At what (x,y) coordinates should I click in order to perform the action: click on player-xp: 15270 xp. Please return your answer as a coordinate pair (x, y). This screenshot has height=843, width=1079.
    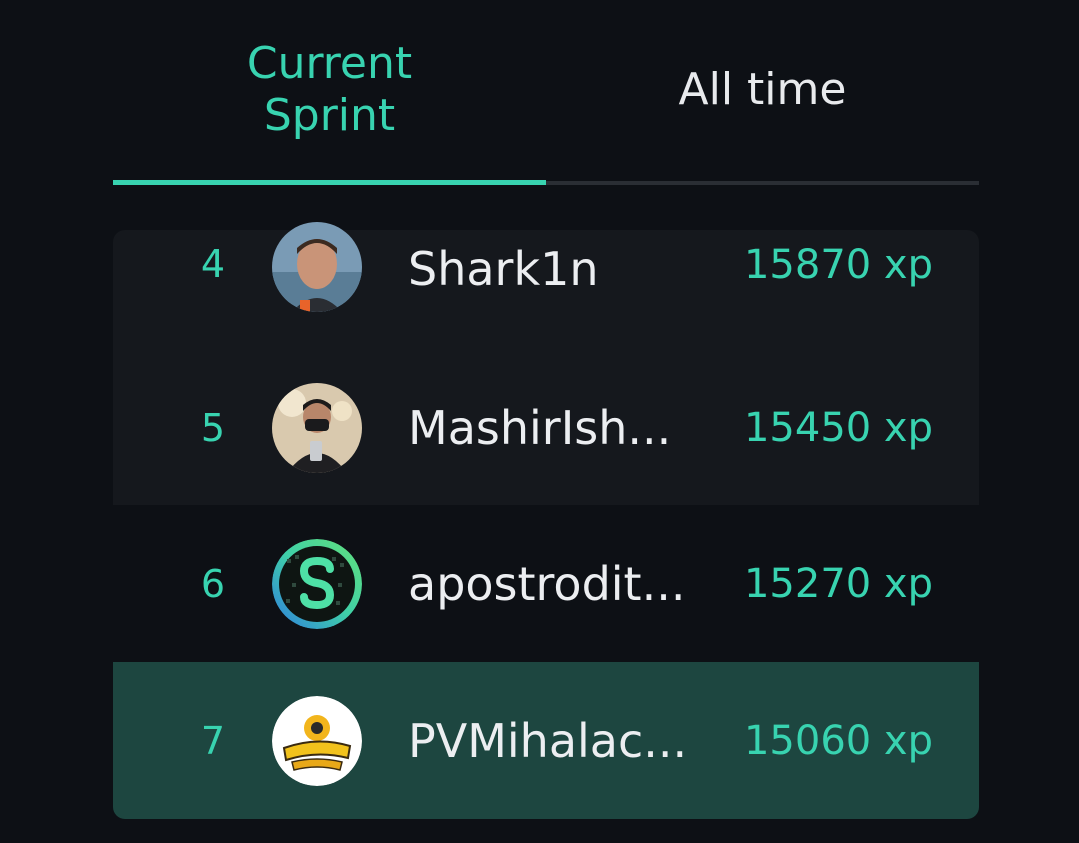
    Looking at the image, I should click on (838, 583).